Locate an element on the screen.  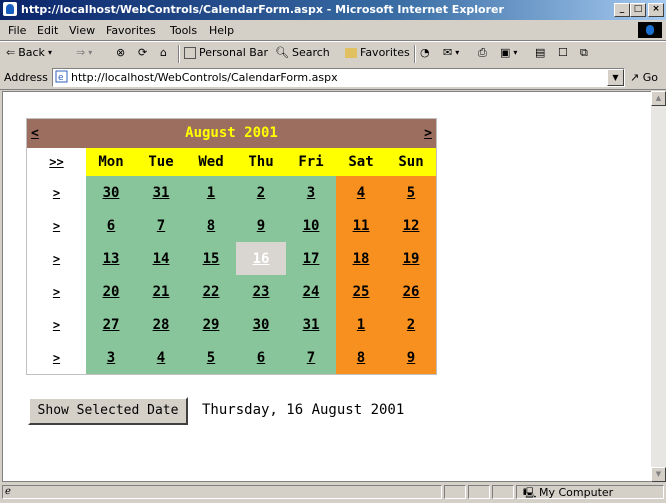
discuss-button: ▤ is located at coordinates (540, 52).